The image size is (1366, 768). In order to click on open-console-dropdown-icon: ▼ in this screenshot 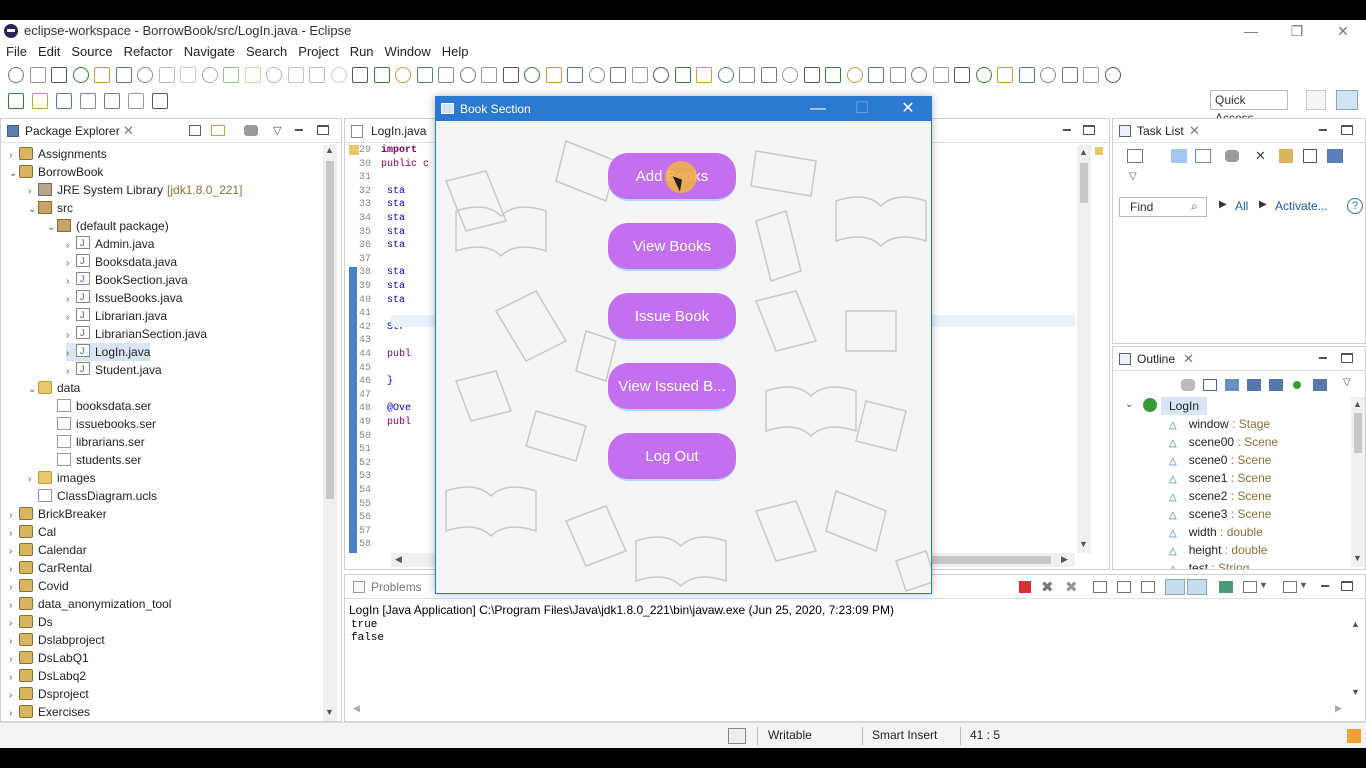, I will do `click(1303, 585)`.